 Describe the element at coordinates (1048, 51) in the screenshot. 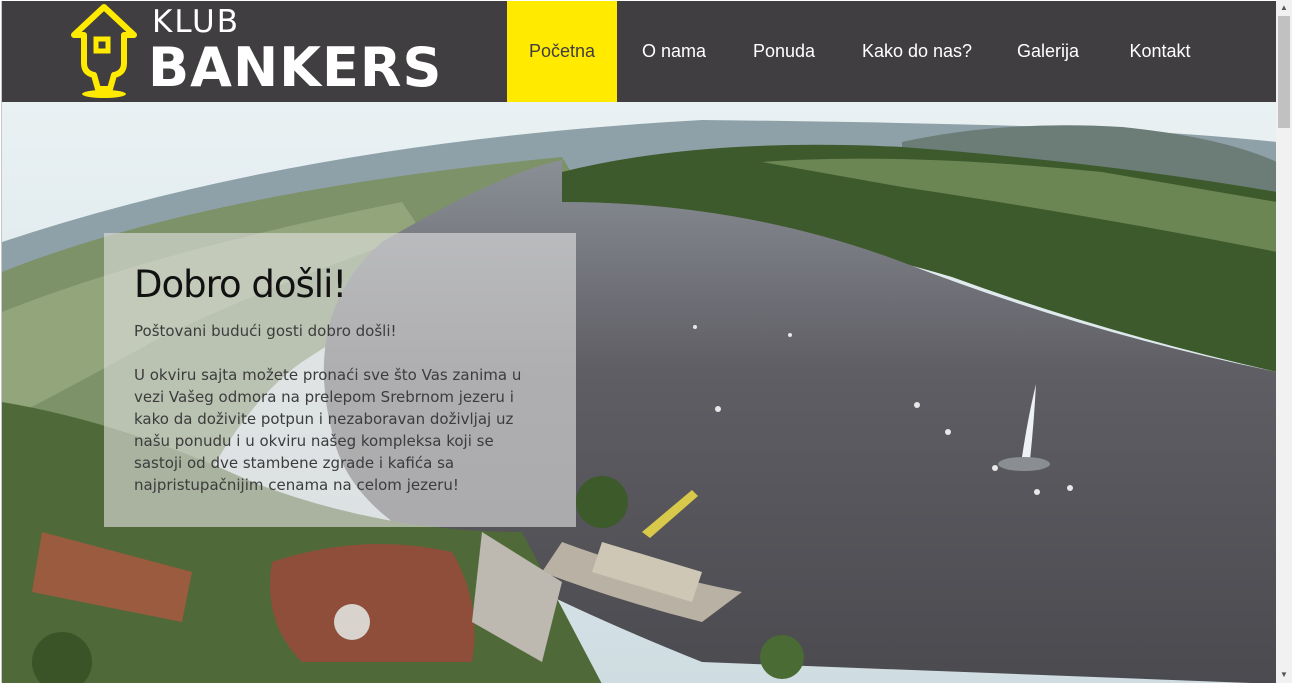

I see `nav-item-galerija: Galerija` at that location.